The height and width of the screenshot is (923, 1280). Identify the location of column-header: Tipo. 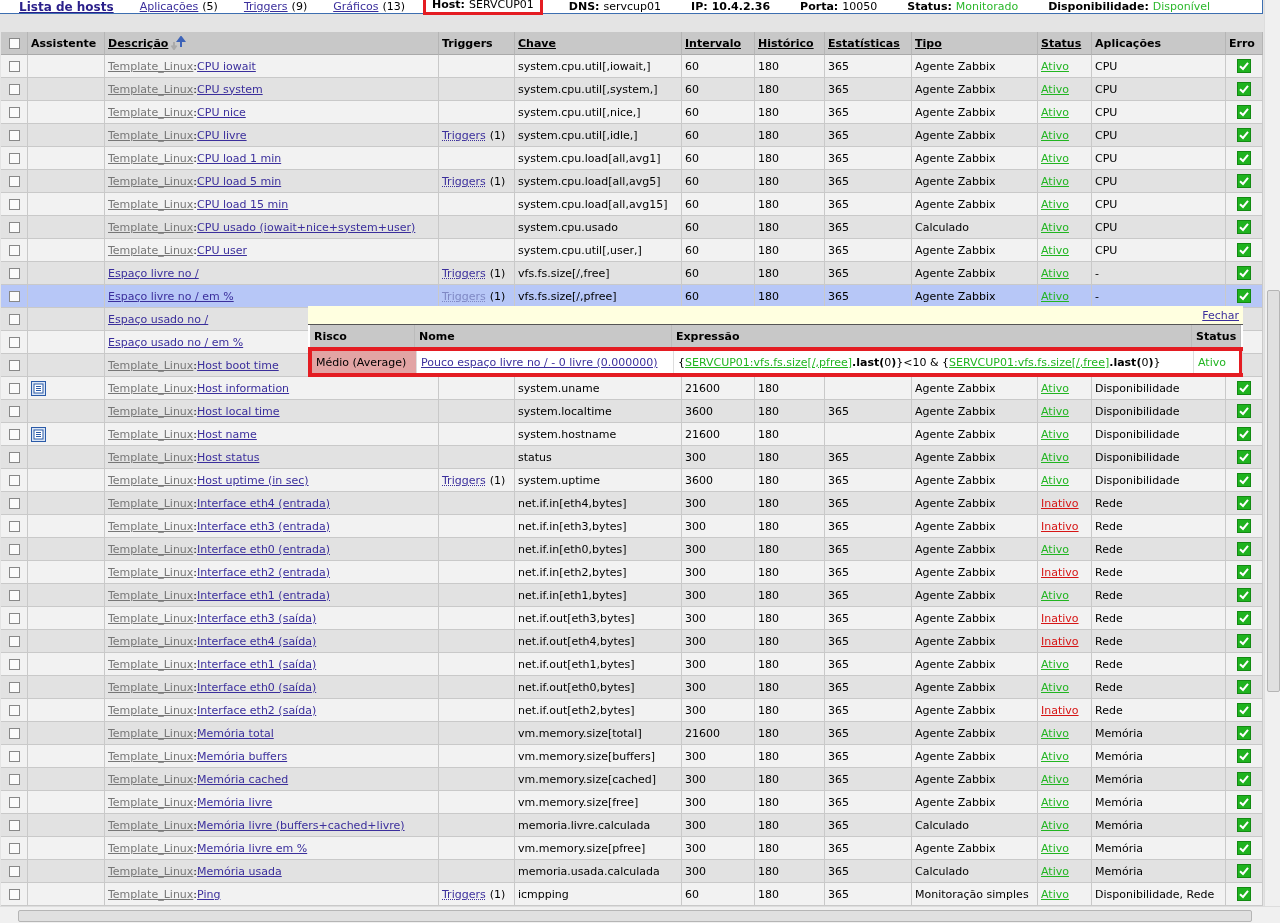
(928, 43).